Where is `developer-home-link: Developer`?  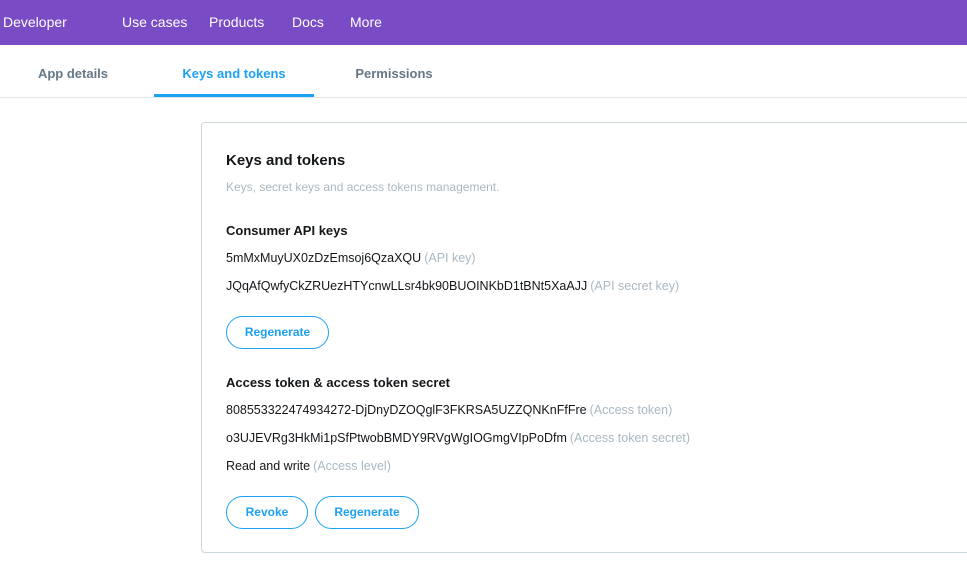
developer-home-link: Developer is located at coordinates (35, 22).